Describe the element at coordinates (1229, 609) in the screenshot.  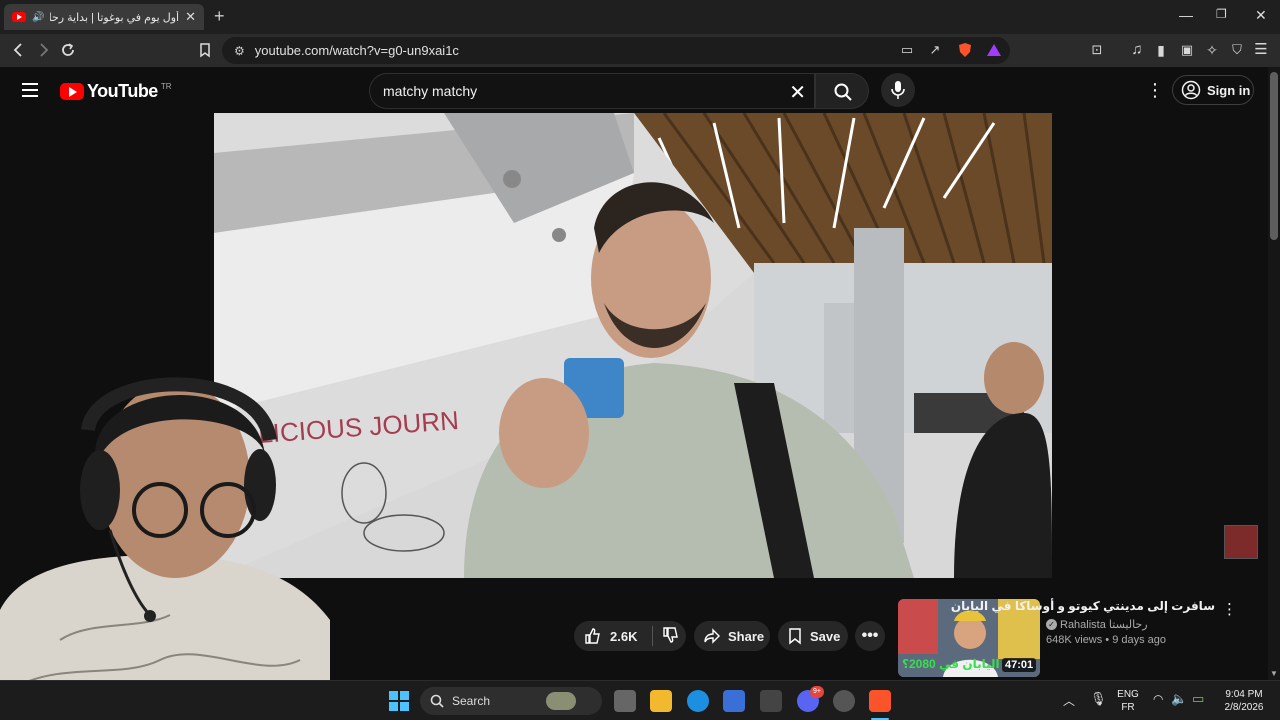
I see `recommended-more-icon: ⋮` at that location.